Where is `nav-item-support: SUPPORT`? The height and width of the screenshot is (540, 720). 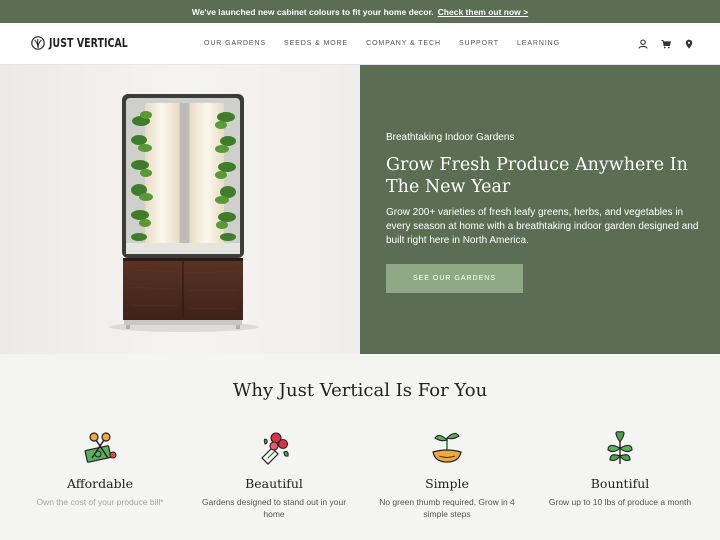 nav-item-support: SUPPORT is located at coordinates (479, 43).